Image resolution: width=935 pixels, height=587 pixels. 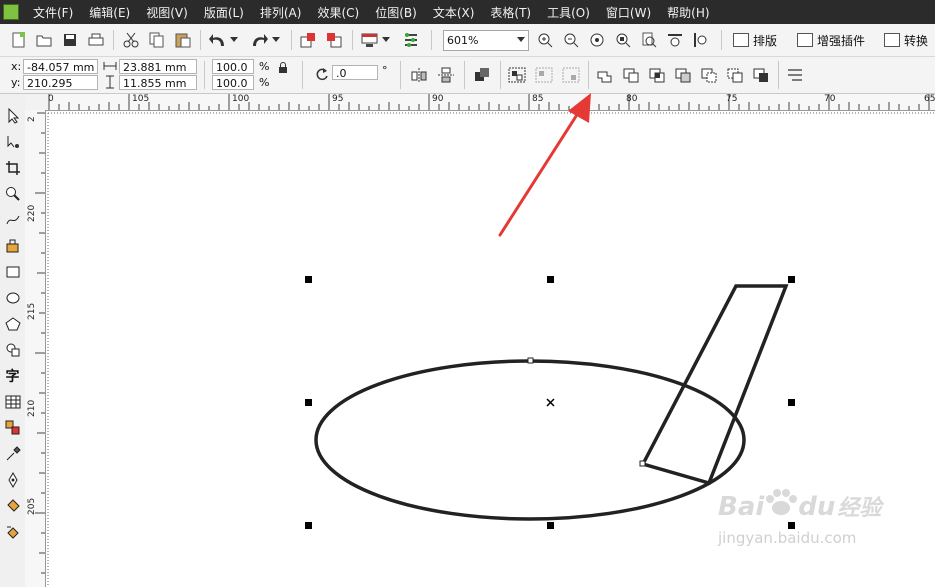 I want to click on combine-icon, so click(x=482, y=75).